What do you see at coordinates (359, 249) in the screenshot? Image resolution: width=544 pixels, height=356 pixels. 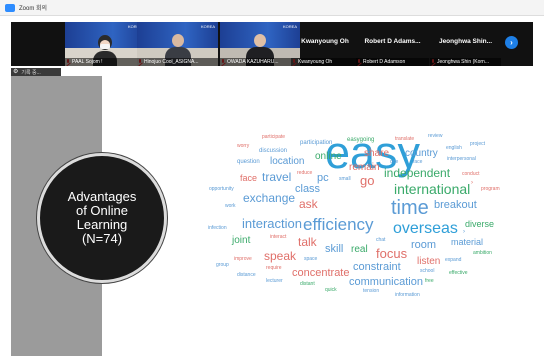 I see `word-cloud-word: real` at bounding box center [359, 249].